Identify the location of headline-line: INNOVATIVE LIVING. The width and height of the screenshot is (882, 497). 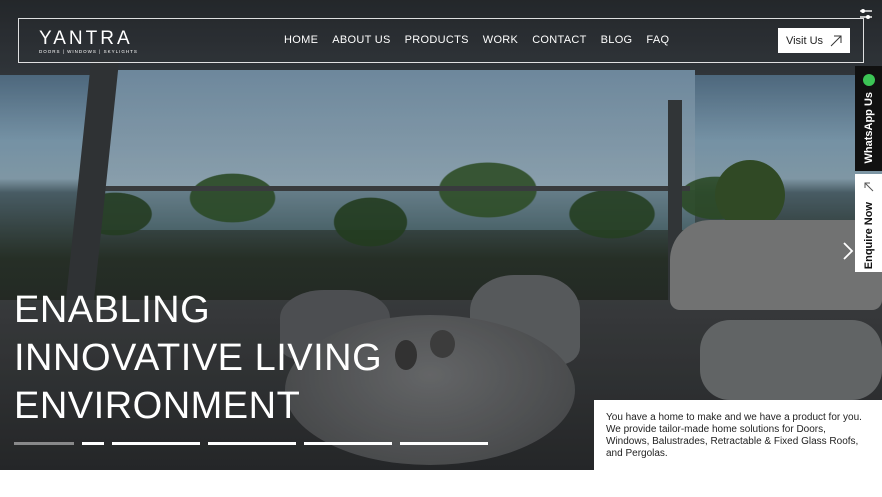
(198, 358).